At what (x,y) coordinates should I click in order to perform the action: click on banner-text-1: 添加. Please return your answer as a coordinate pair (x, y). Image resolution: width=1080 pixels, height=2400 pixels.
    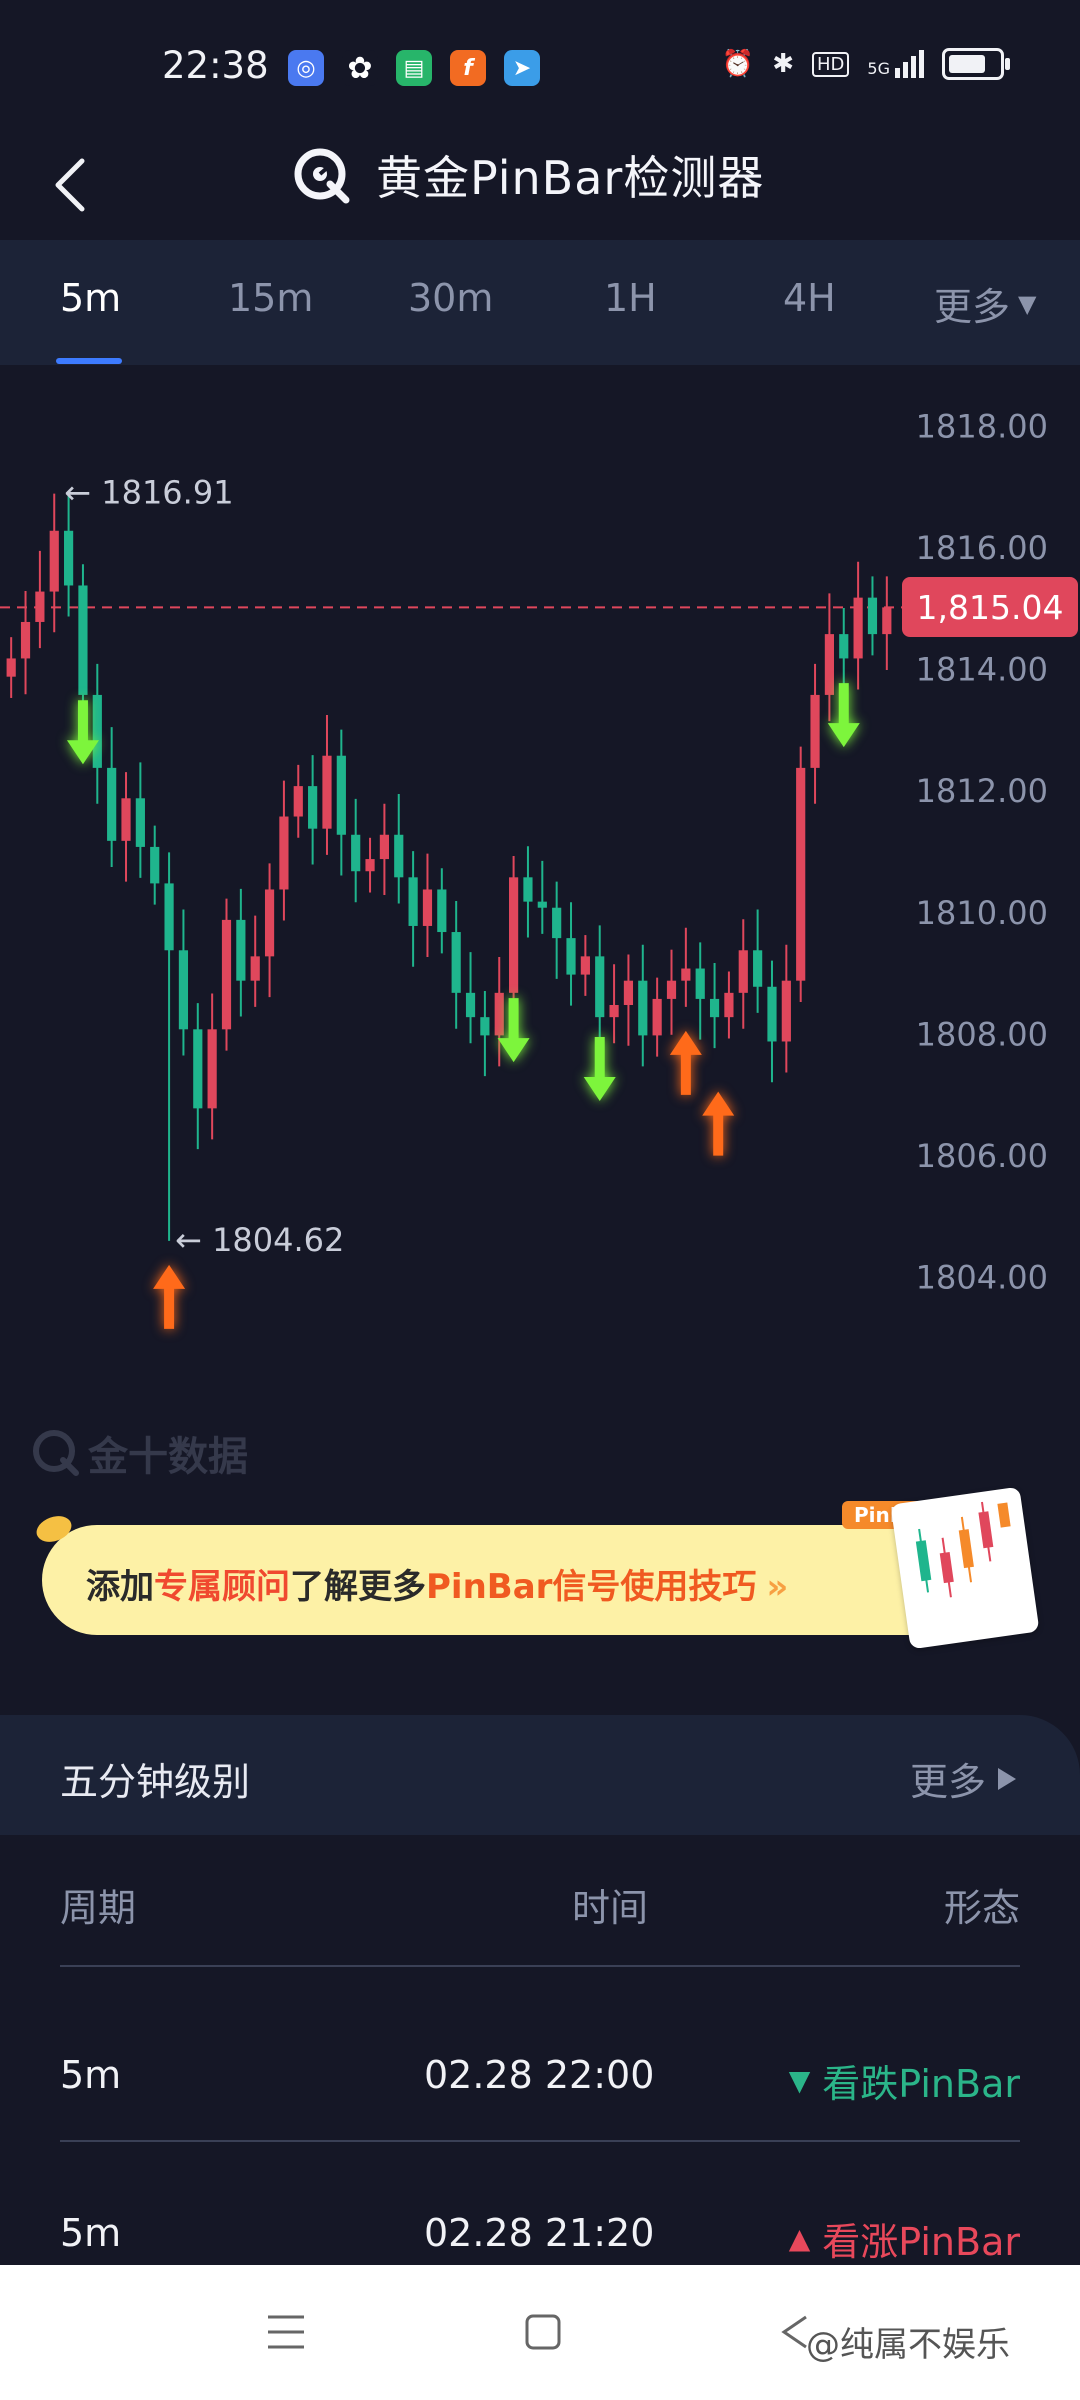
    Looking at the image, I should click on (120, 1587).